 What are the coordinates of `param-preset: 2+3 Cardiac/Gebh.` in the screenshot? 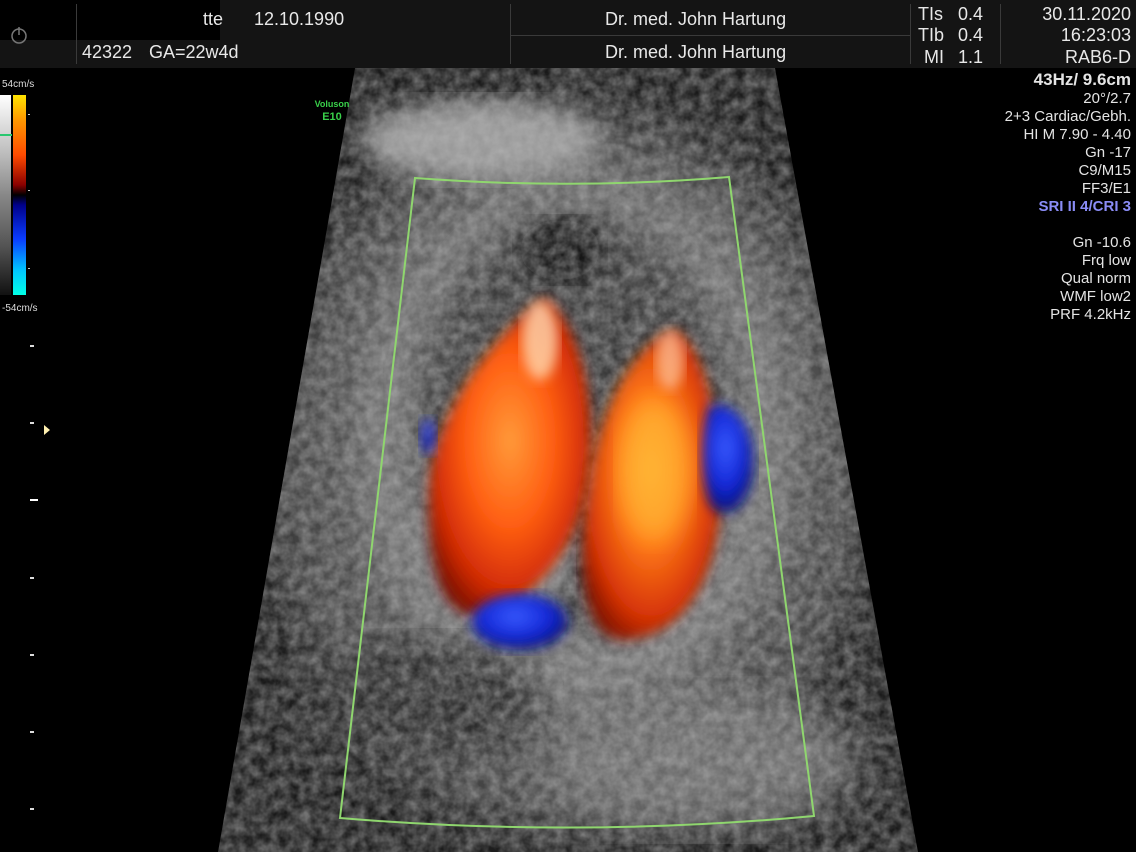 It's located at (1067, 116).